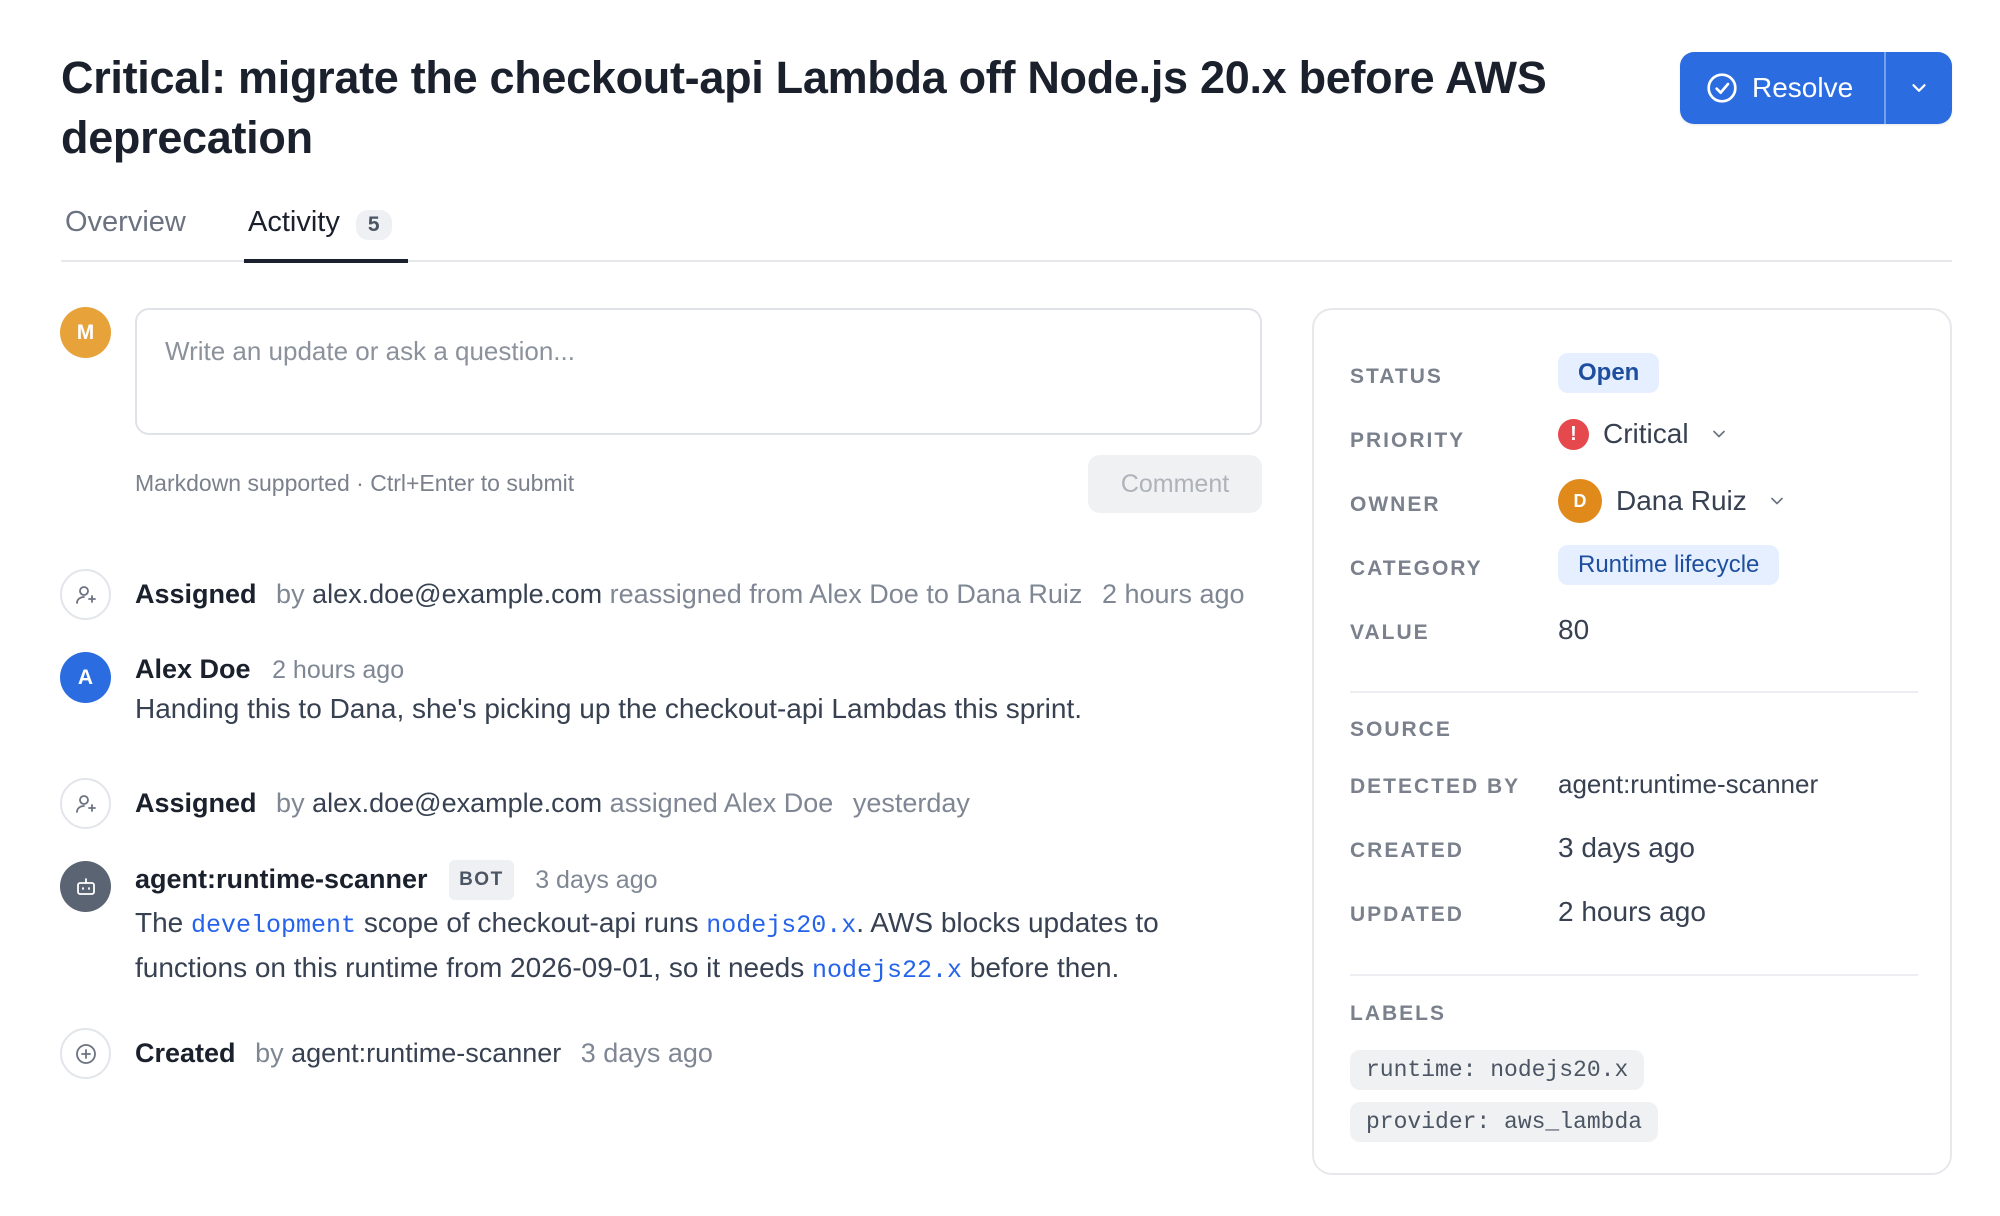 The image size is (2000, 1216). What do you see at coordinates (1573, 434) in the screenshot?
I see `critical-alert-icon: !` at bounding box center [1573, 434].